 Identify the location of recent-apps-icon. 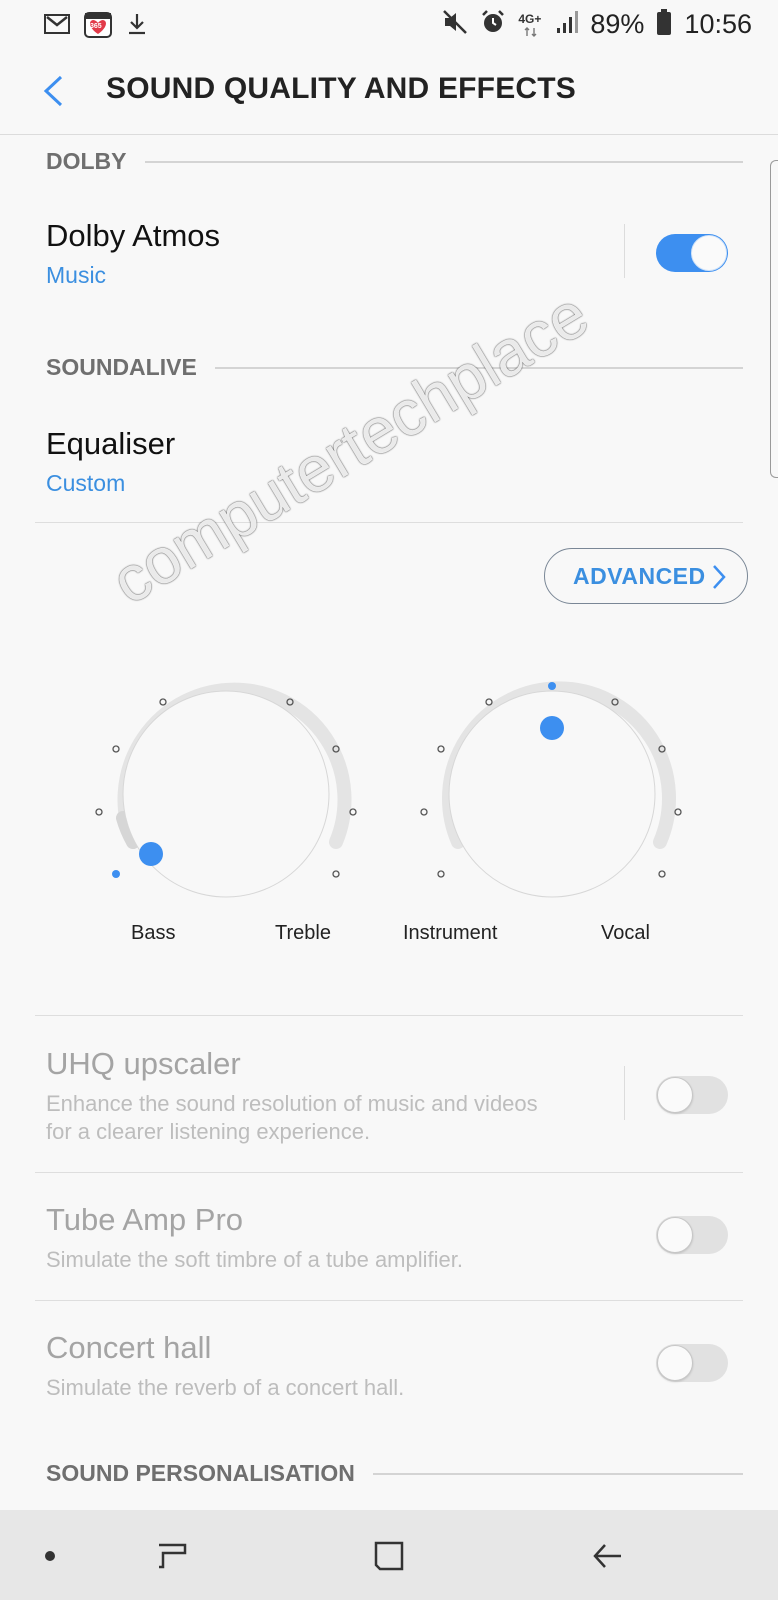
(173, 1556).